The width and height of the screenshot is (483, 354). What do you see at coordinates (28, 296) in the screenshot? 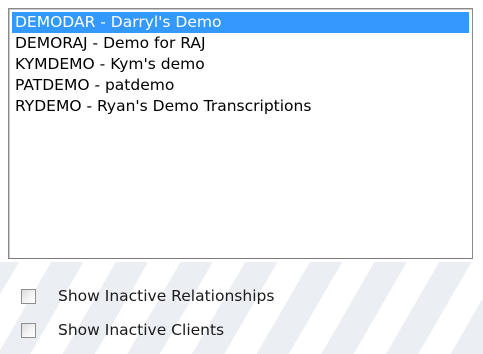
I see `show-inactive-relationships-checkbox` at bounding box center [28, 296].